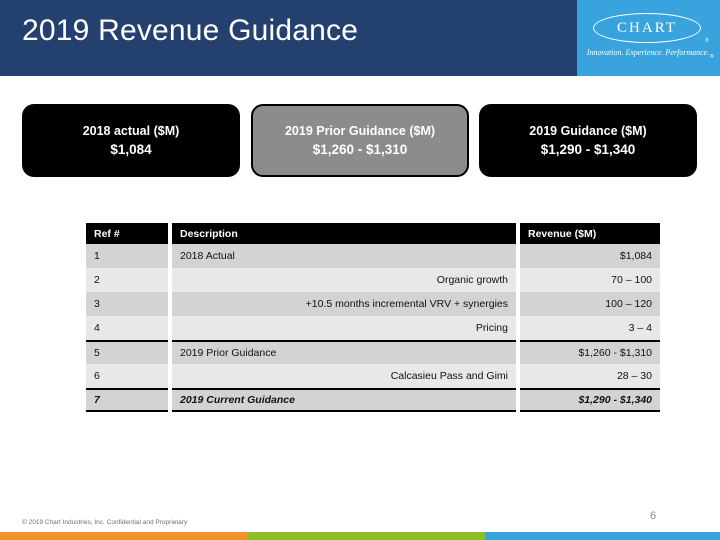  I want to click on footer-page-number: 6, so click(653, 516).